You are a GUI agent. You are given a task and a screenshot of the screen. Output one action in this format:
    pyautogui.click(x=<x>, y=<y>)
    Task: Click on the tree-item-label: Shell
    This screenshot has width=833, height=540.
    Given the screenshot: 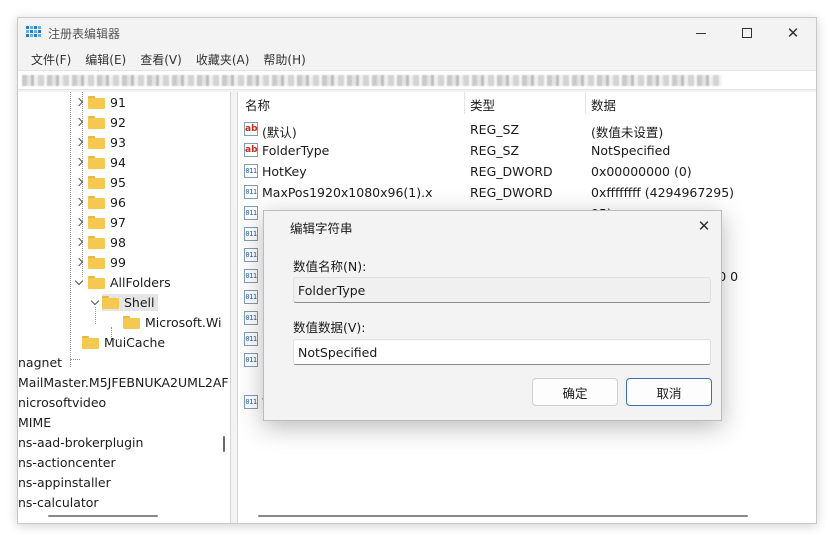 What is the action you would take?
    pyautogui.click(x=139, y=302)
    